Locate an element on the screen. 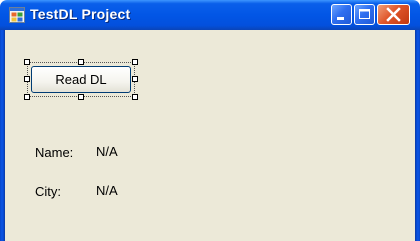 This screenshot has width=420, height=241. close-button is located at coordinates (393, 14).